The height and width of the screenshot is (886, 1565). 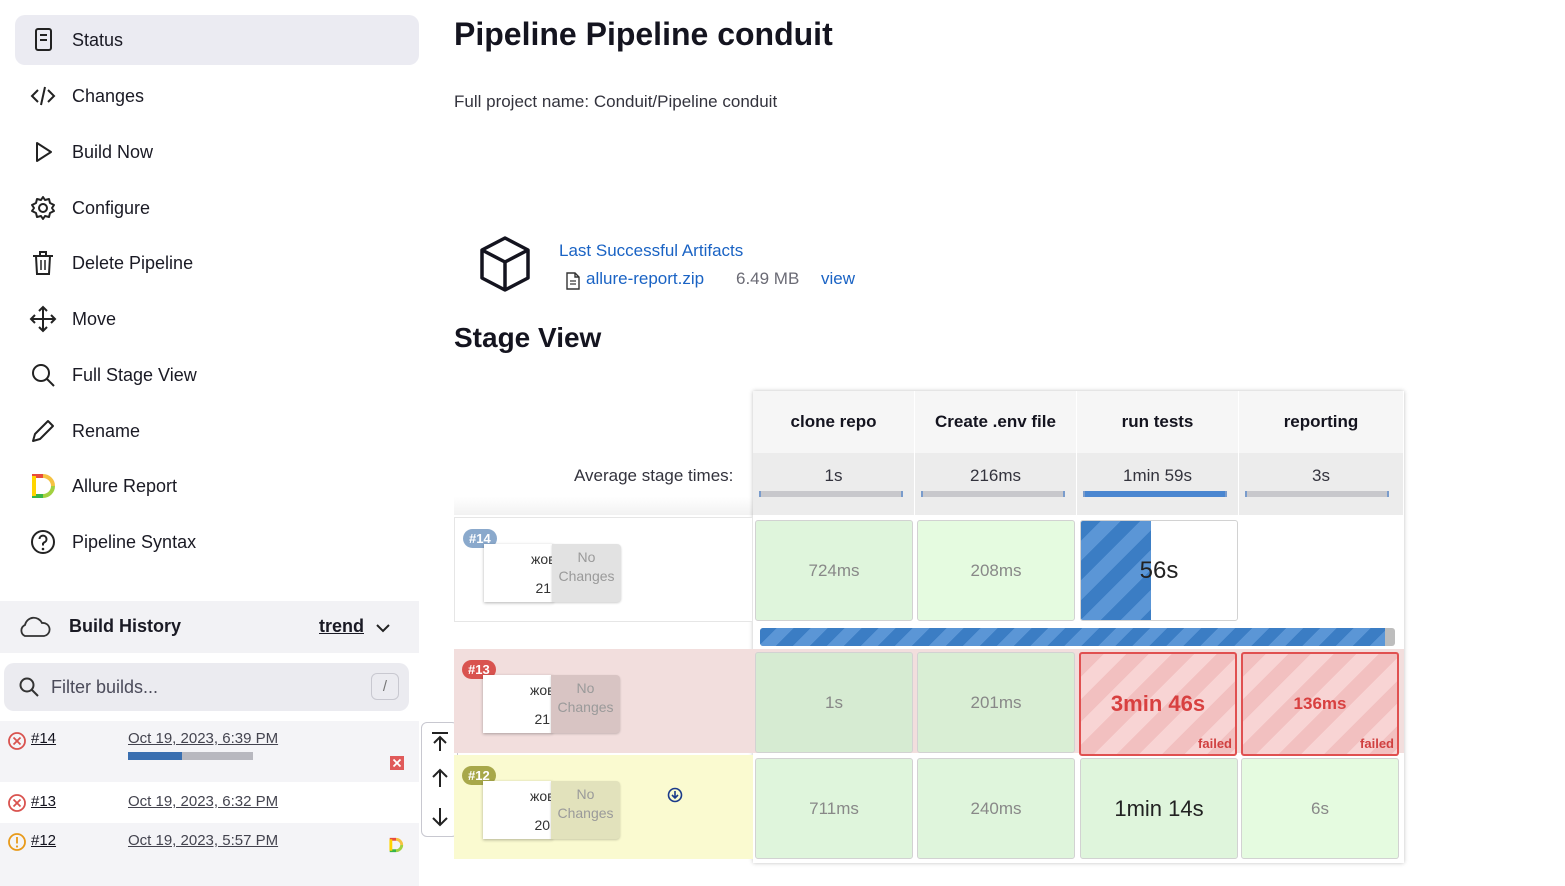 I want to click on avg-stage-time: 216ms, so click(x=996, y=484).